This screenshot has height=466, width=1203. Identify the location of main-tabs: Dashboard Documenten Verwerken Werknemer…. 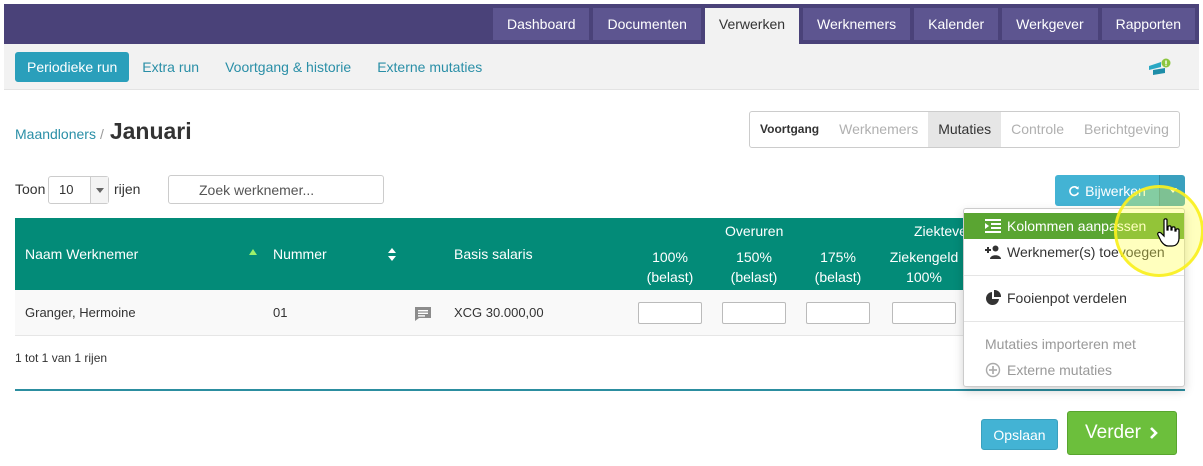
(843, 26).